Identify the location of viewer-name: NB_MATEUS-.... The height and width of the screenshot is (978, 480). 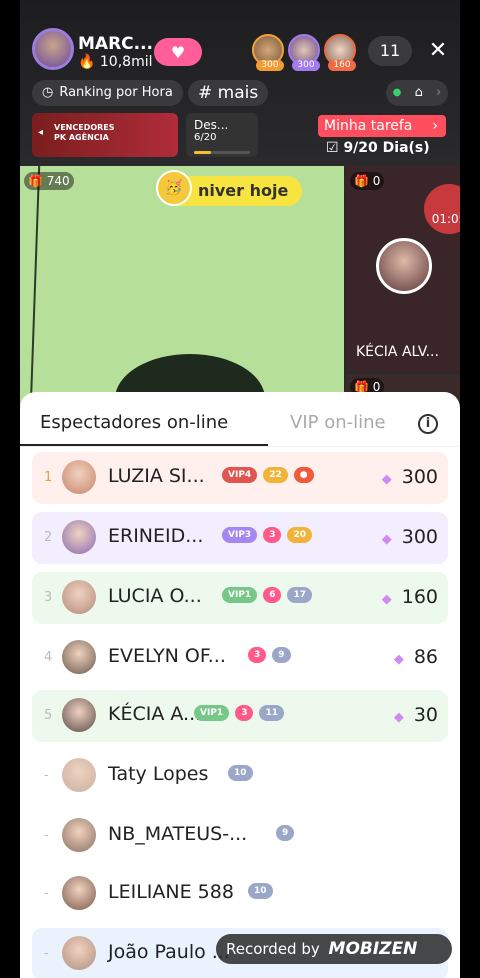
(178, 834).